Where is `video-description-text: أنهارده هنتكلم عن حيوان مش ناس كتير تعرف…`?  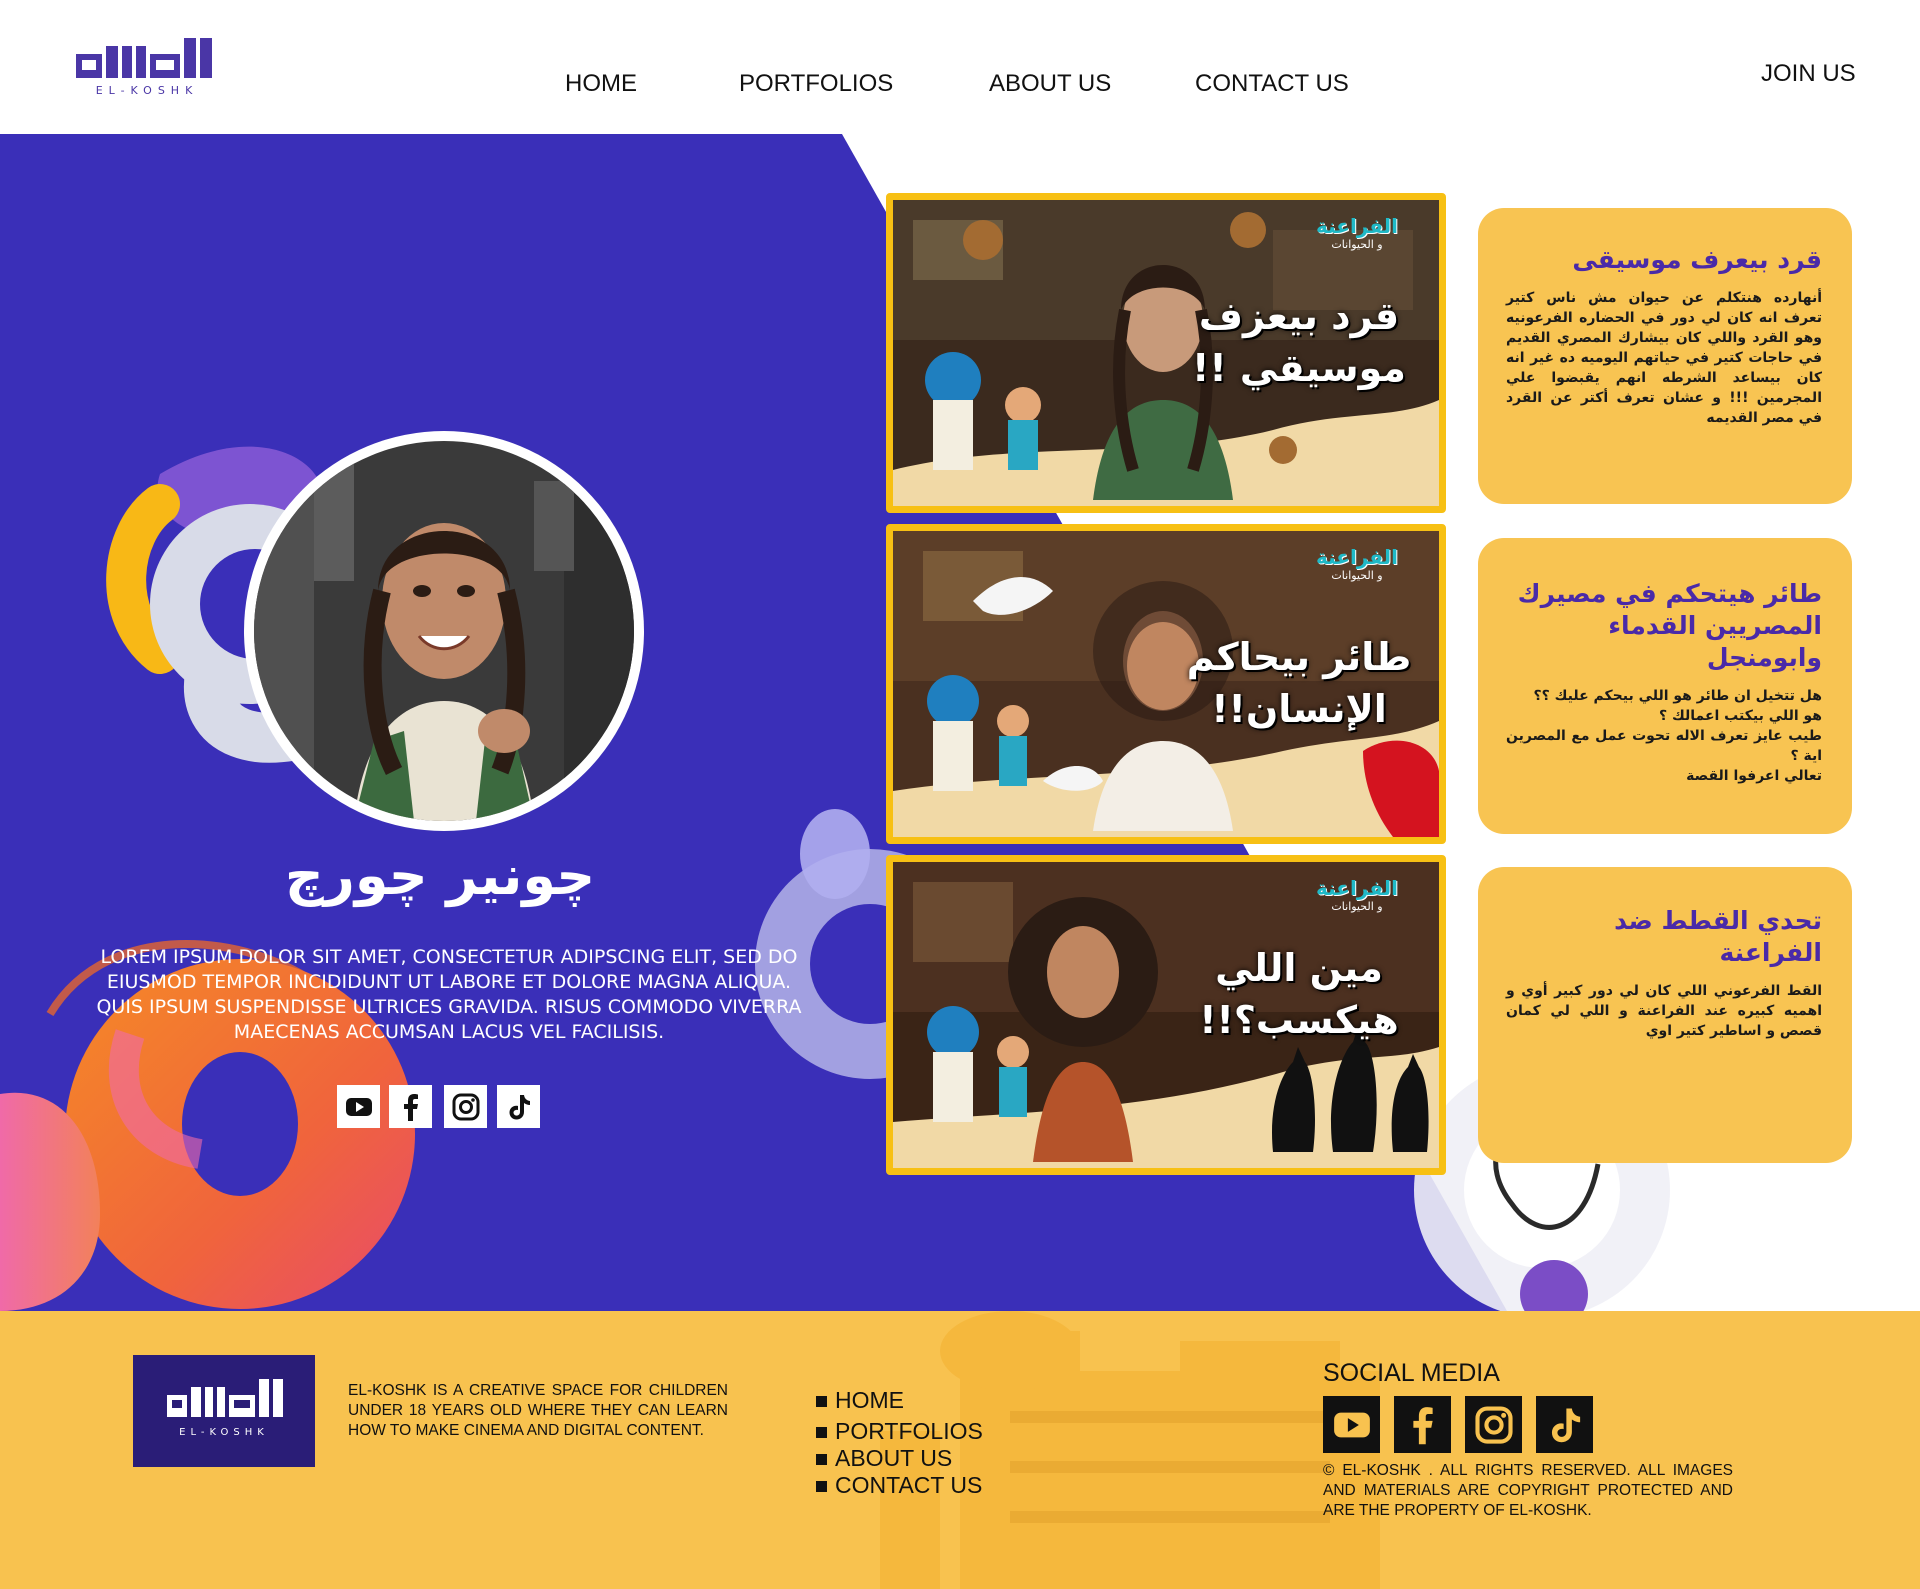
video-description-text: أنهارده هنتكلم عن حيوان مش ناس كتير تعرف… is located at coordinates (1664, 358).